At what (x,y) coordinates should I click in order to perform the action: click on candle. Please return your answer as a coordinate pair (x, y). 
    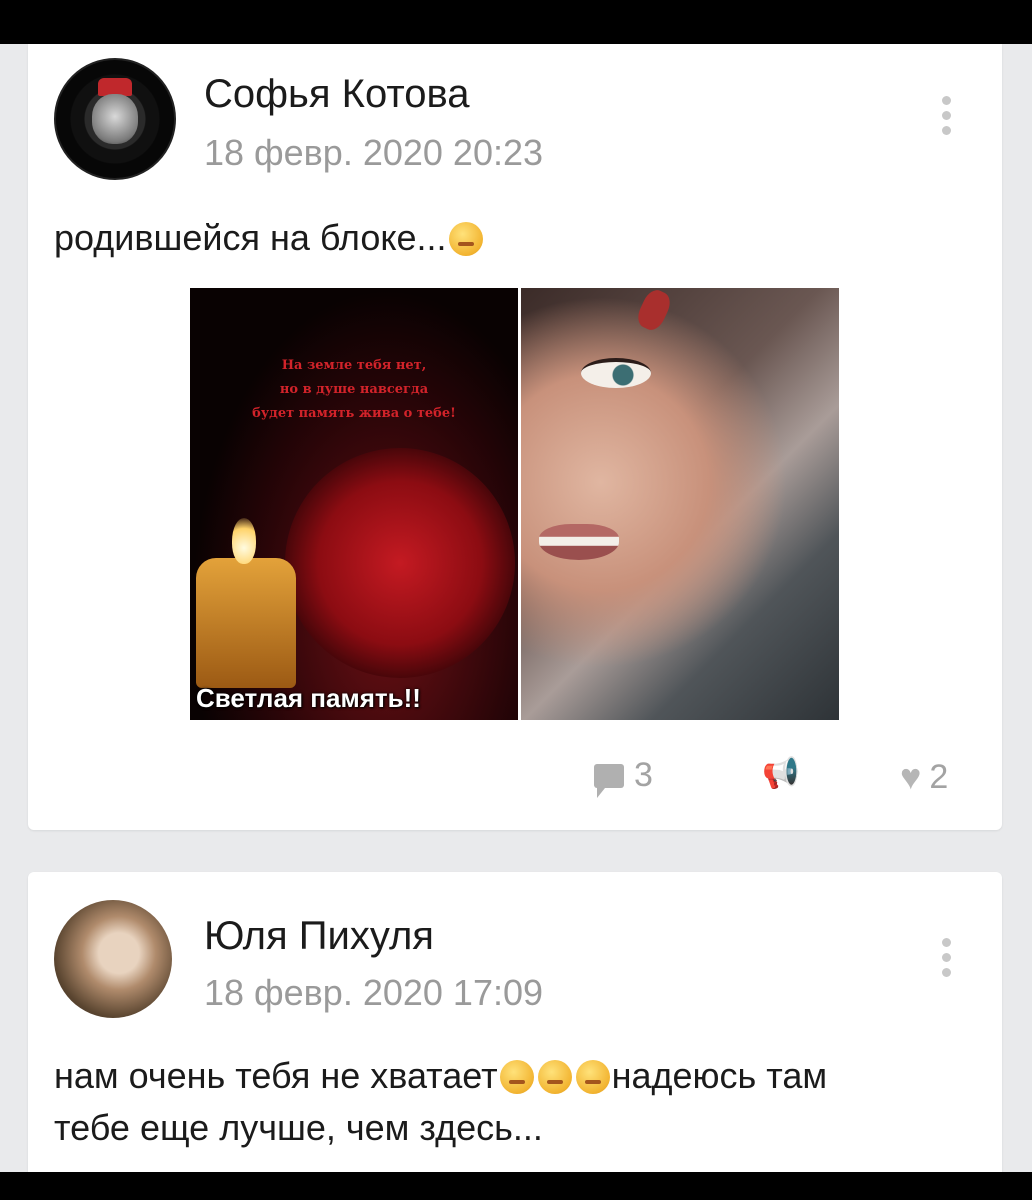
    Looking at the image, I should click on (246, 623).